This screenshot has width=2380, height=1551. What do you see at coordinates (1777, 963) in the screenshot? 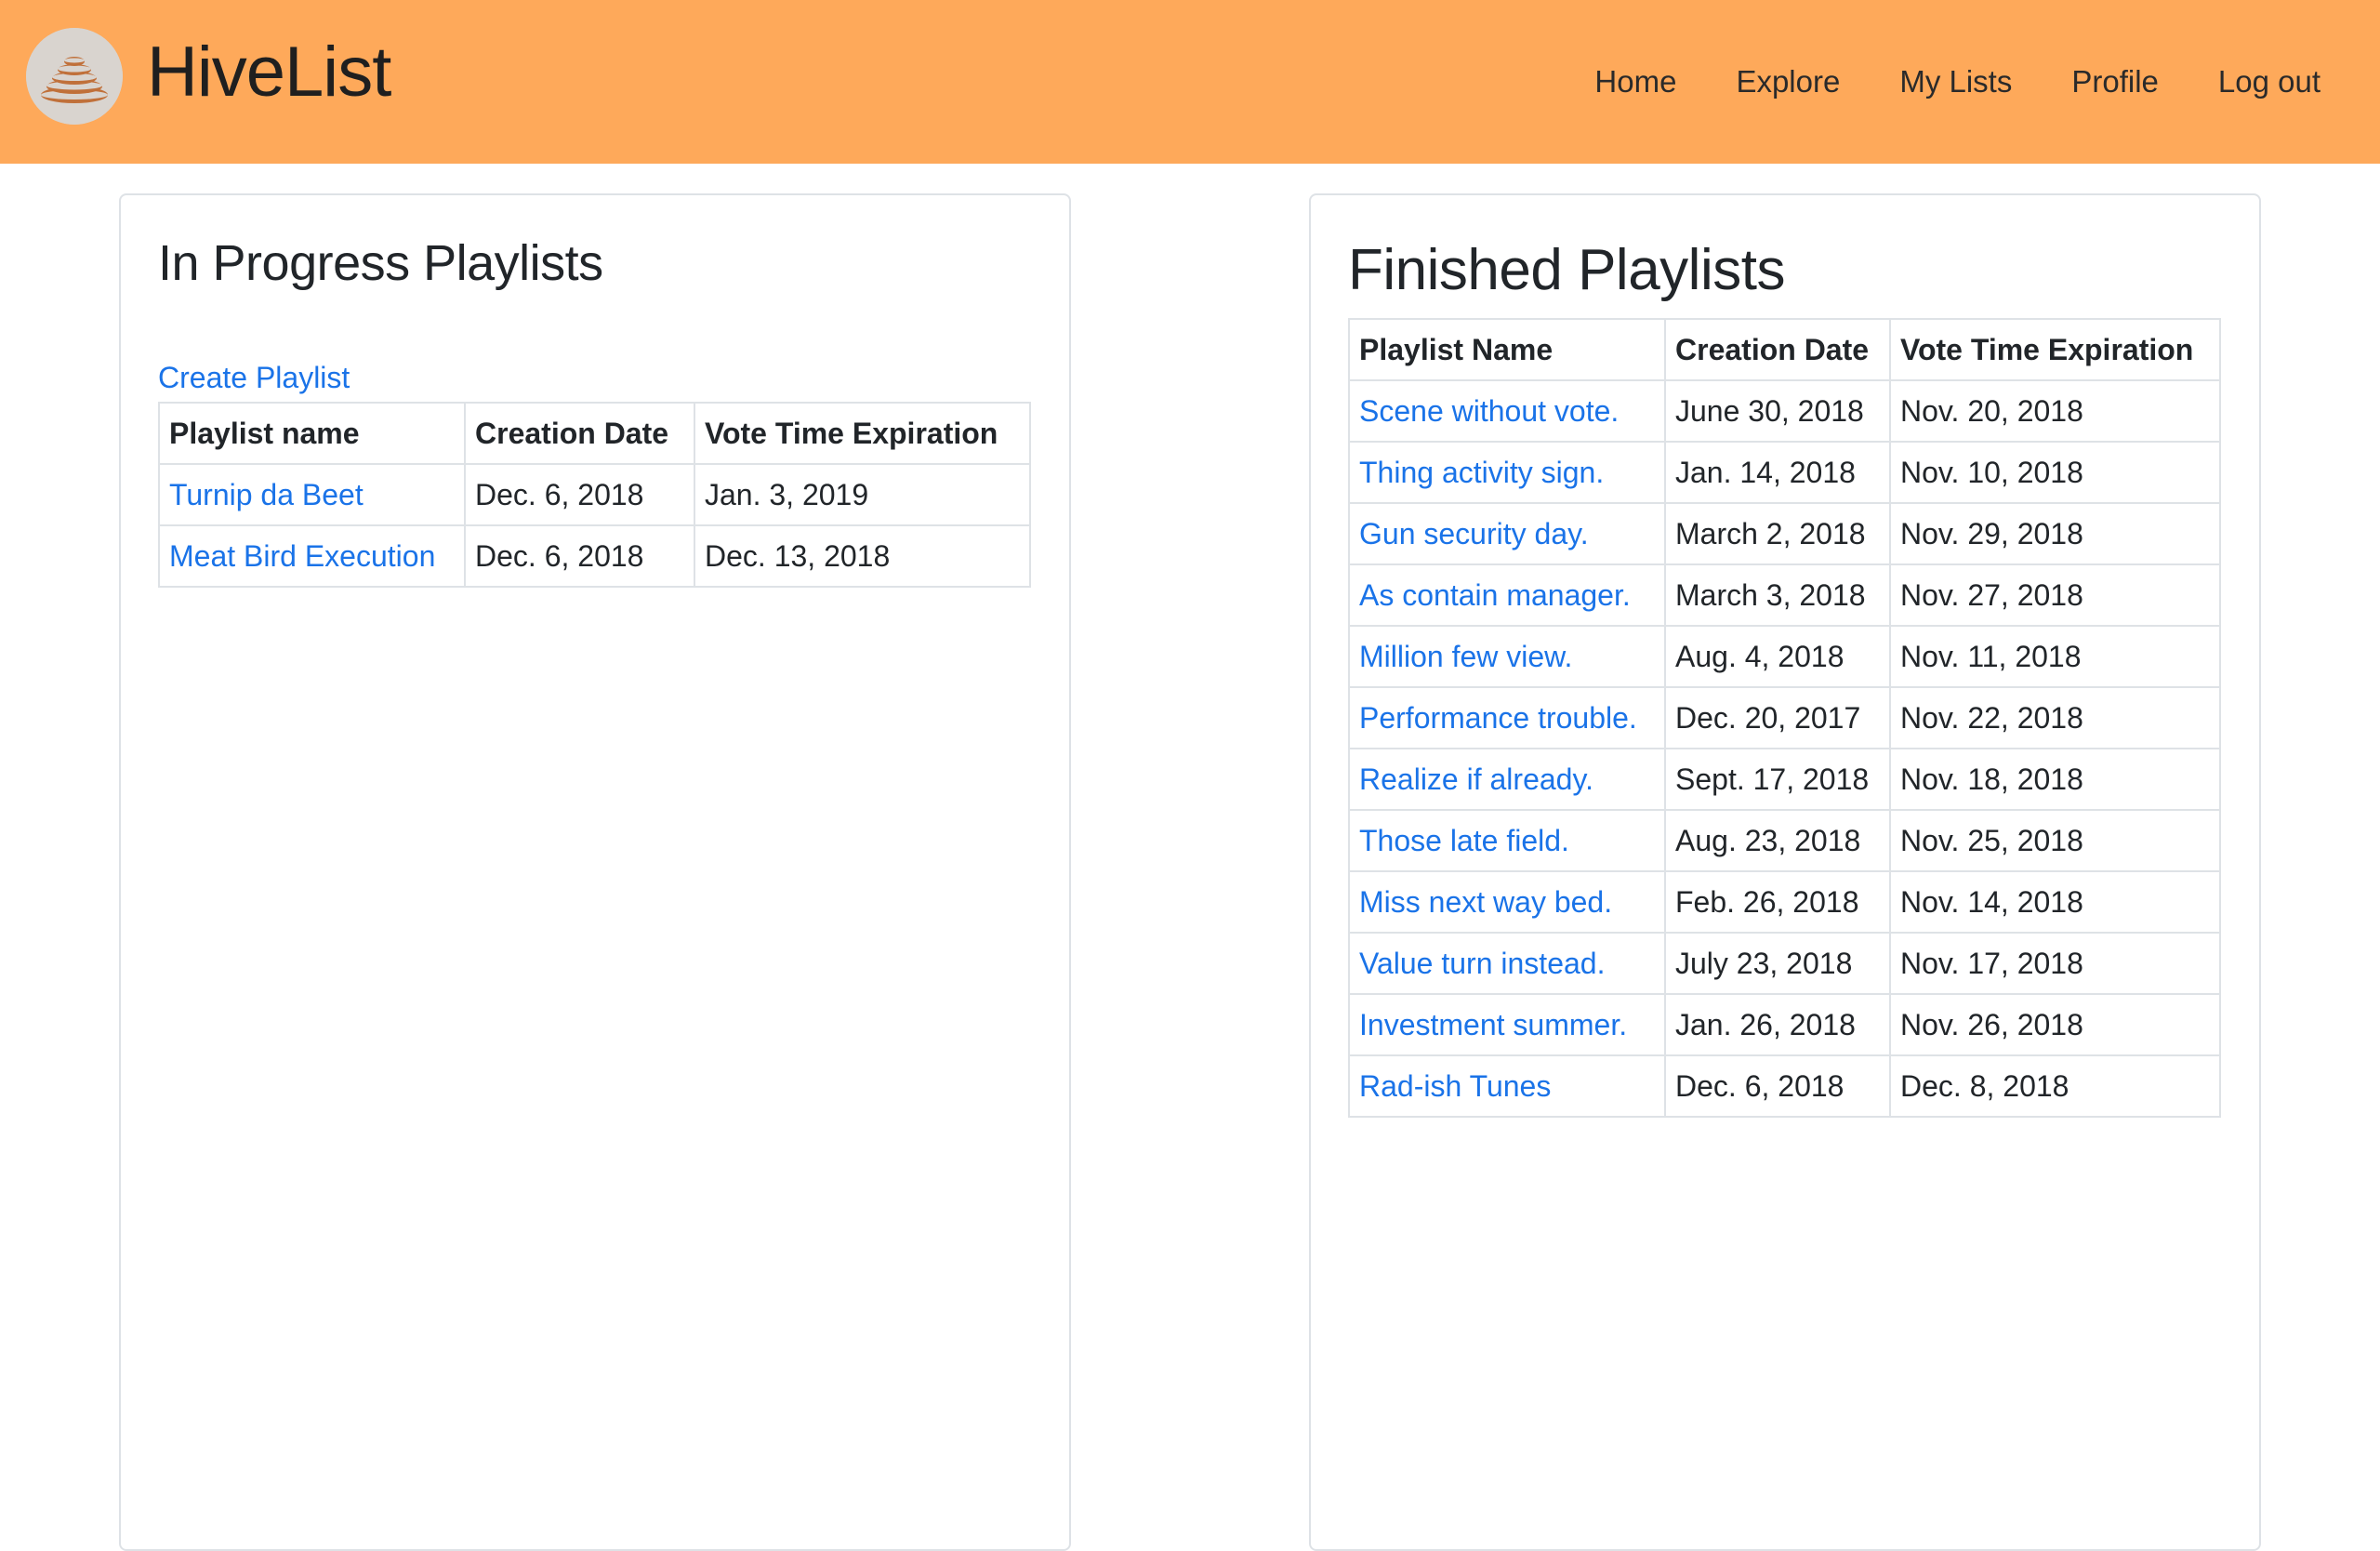
I see `creation-date-cell: July 23, 2018` at bounding box center [1777, 963].